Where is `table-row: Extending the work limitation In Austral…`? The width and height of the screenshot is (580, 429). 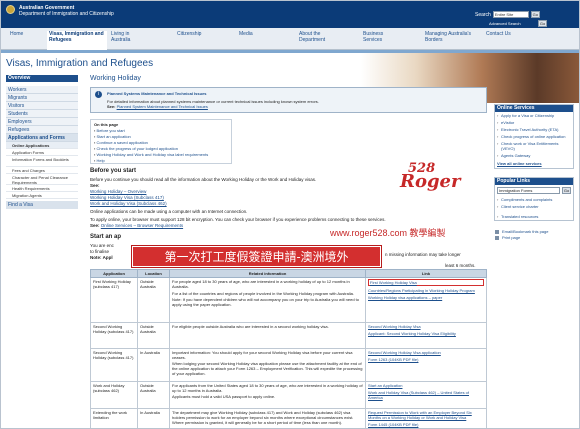
table-row: Extending the work limitation In Austral… is located at coordinates (288, 418).